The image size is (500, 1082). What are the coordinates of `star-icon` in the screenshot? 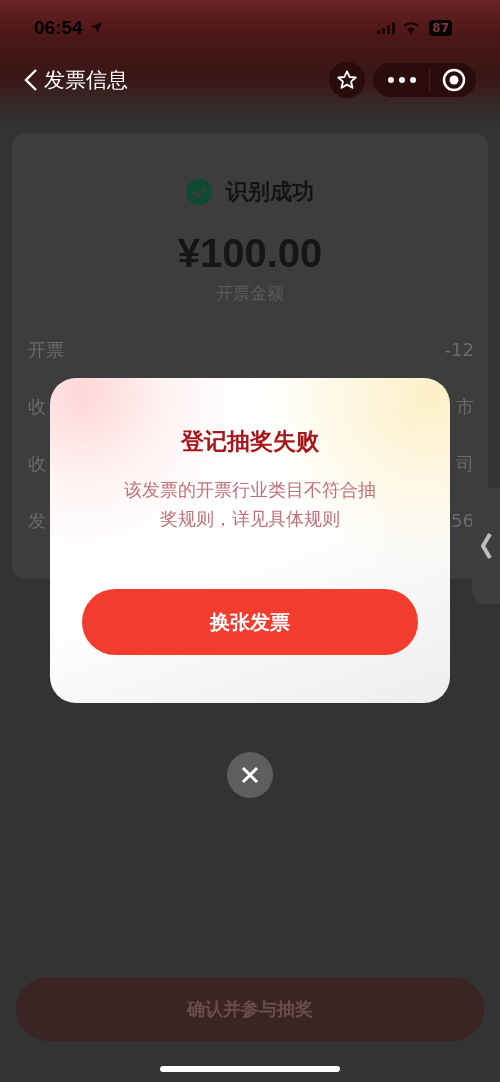 It's located at (347, 80).